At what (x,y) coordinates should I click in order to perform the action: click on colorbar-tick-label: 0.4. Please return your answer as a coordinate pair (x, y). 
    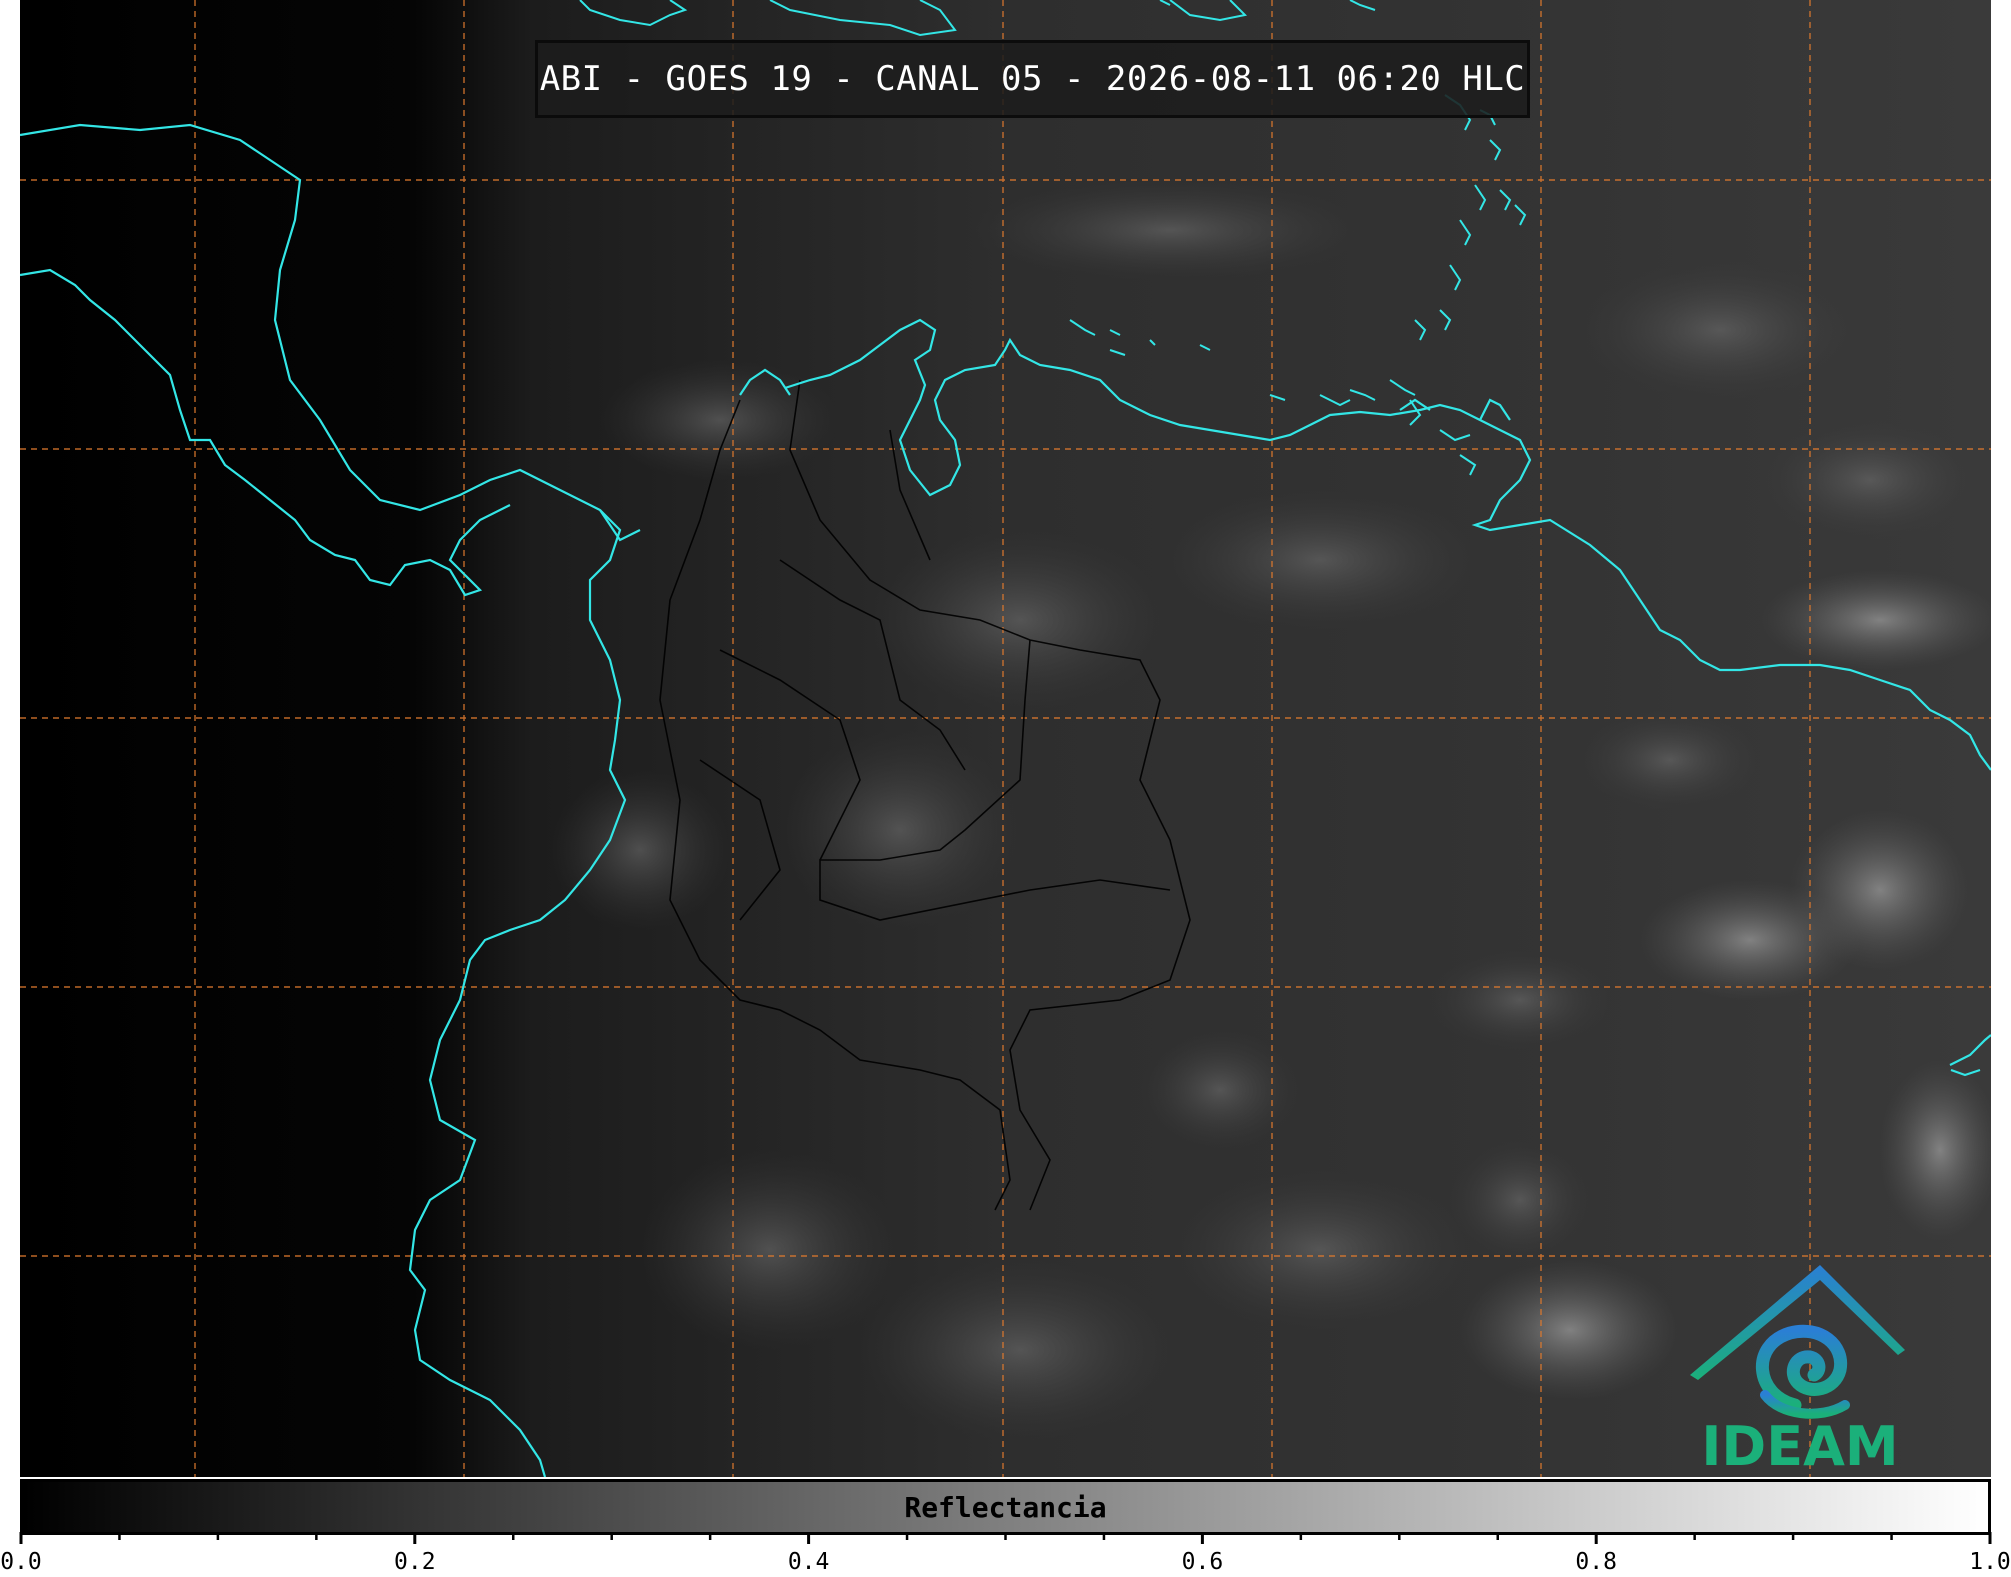
    Looking at the image, I should click on (809, 1562).